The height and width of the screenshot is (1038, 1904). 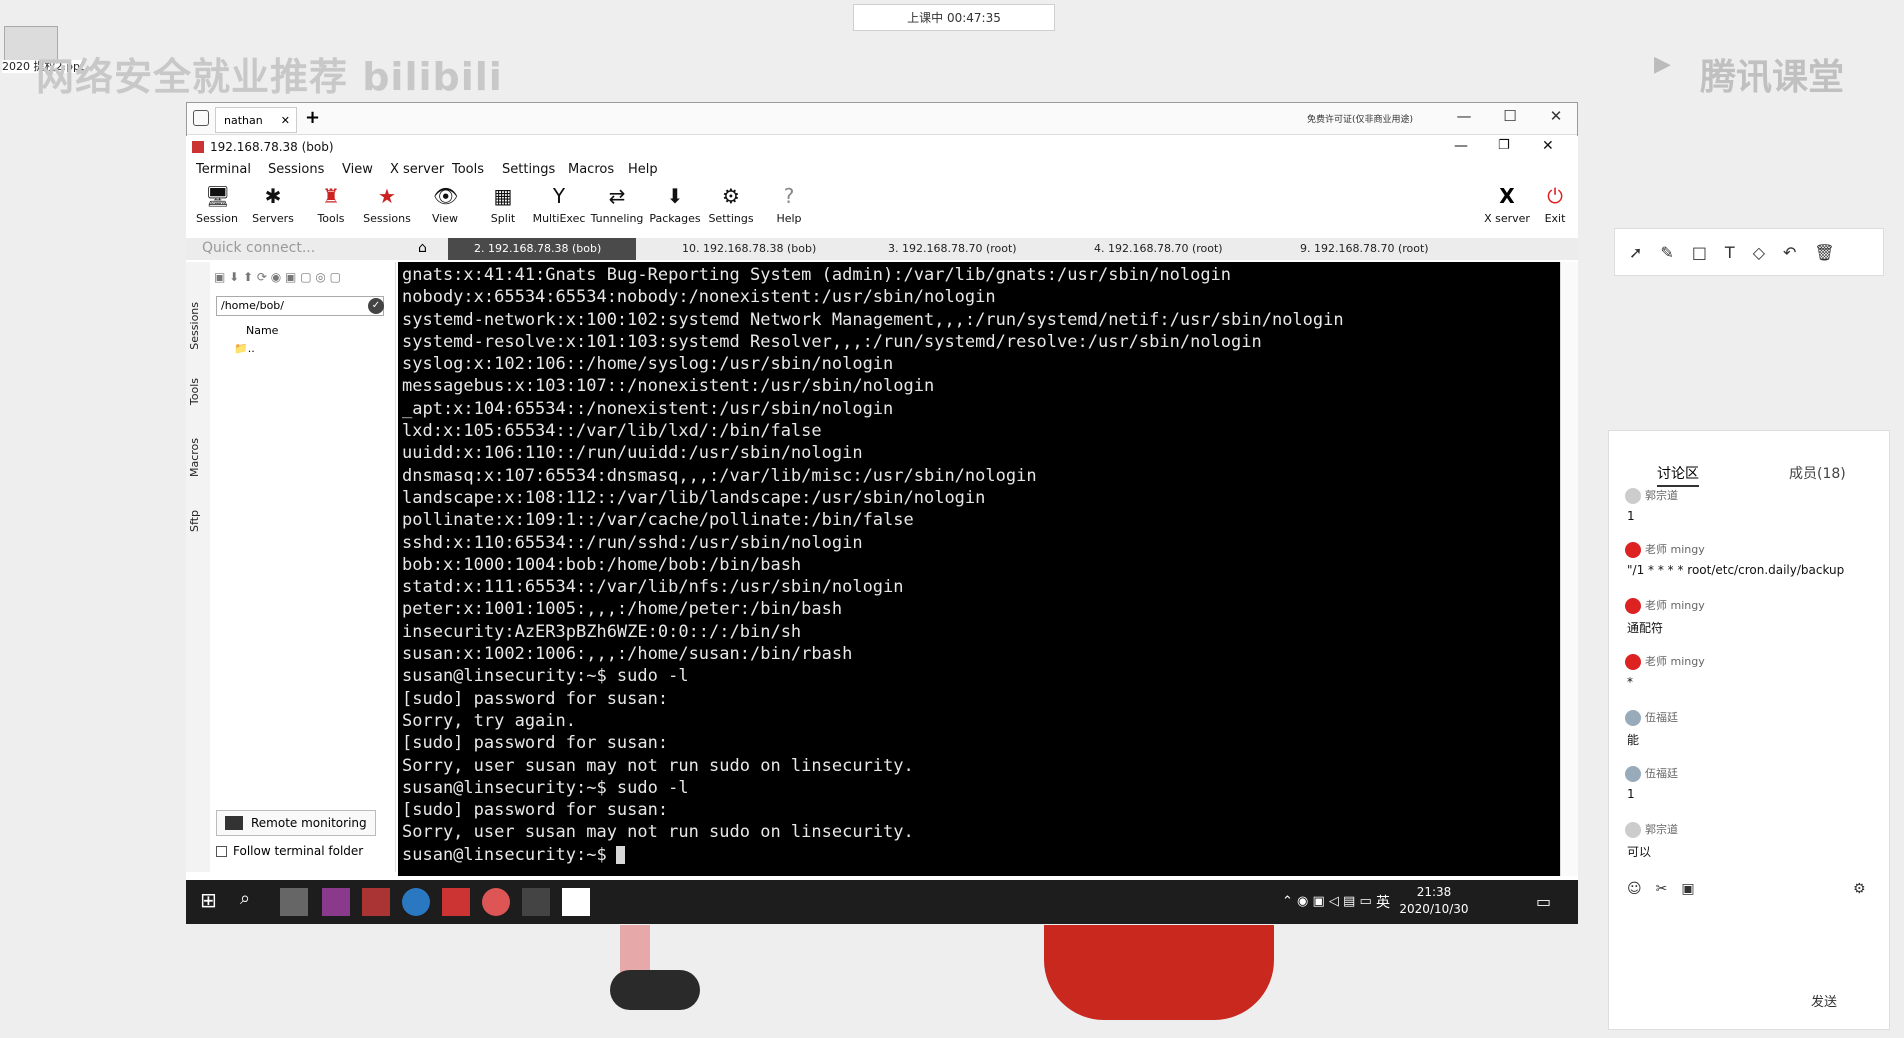 I want to click on close-window-icon: ✕, so click(x=1556, y=118).